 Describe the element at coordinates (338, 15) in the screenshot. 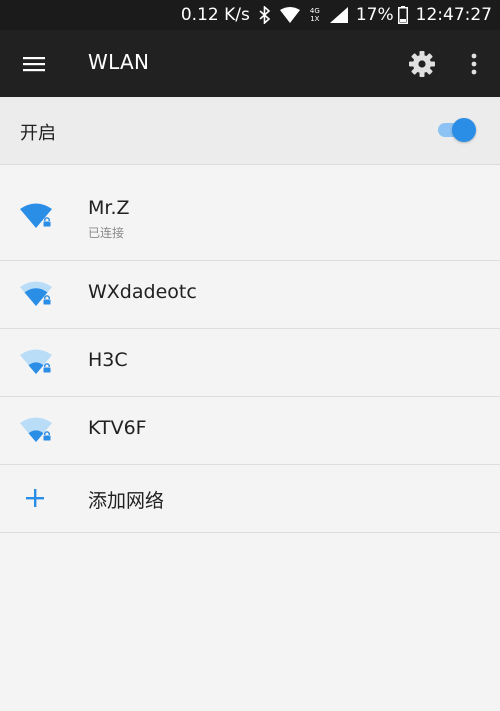

I see `cell-signal-icon` at that location.